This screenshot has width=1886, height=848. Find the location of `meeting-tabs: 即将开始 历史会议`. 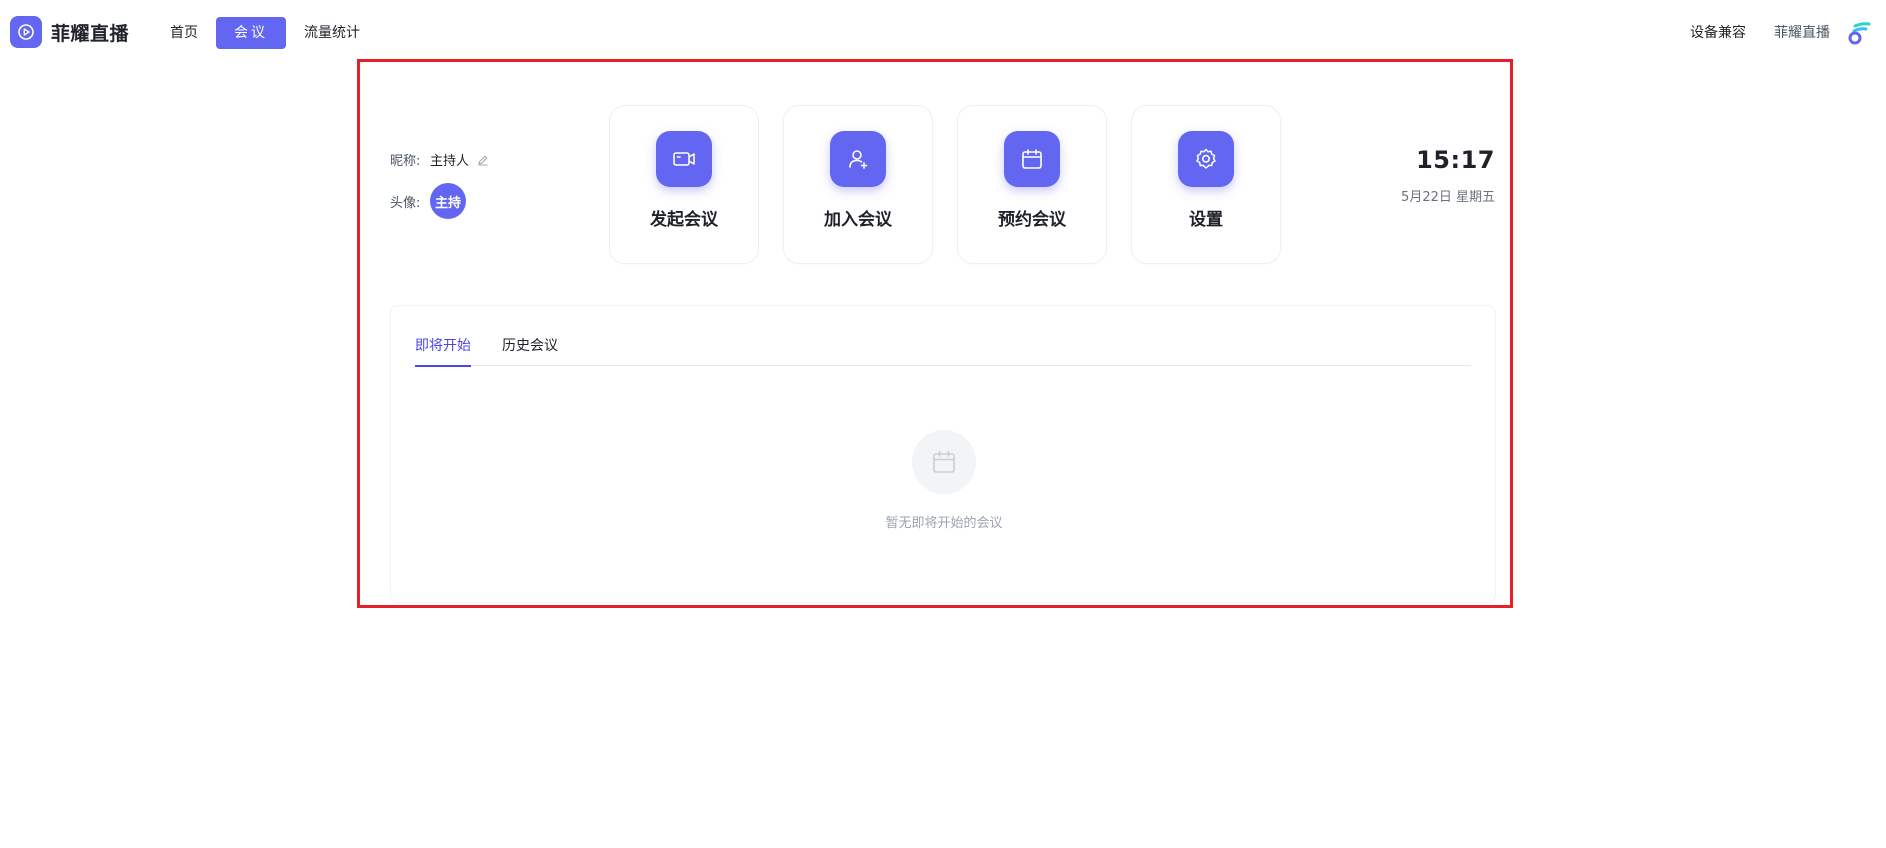

meeting-tabs: 即将开始 历史会议 is located at coordinates (943, 336).